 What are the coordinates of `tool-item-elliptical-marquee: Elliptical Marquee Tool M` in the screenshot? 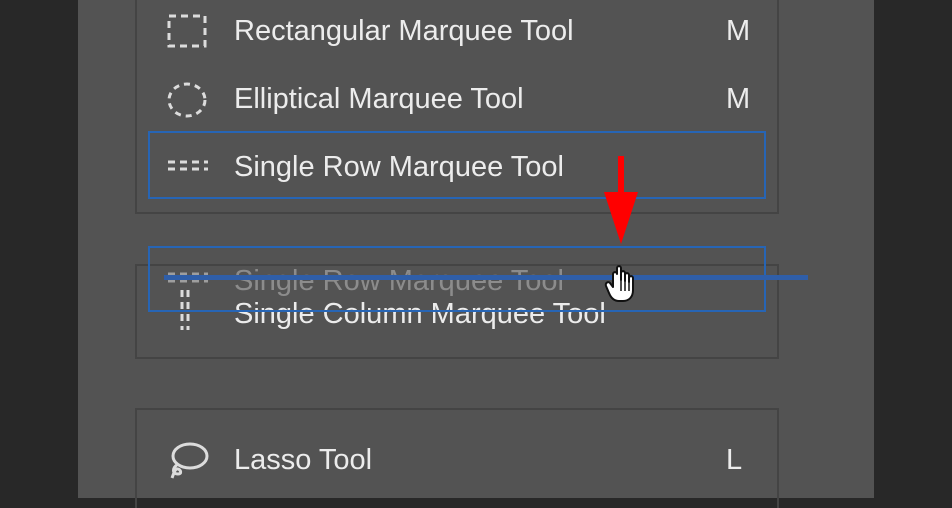 It's located at (476, 98).